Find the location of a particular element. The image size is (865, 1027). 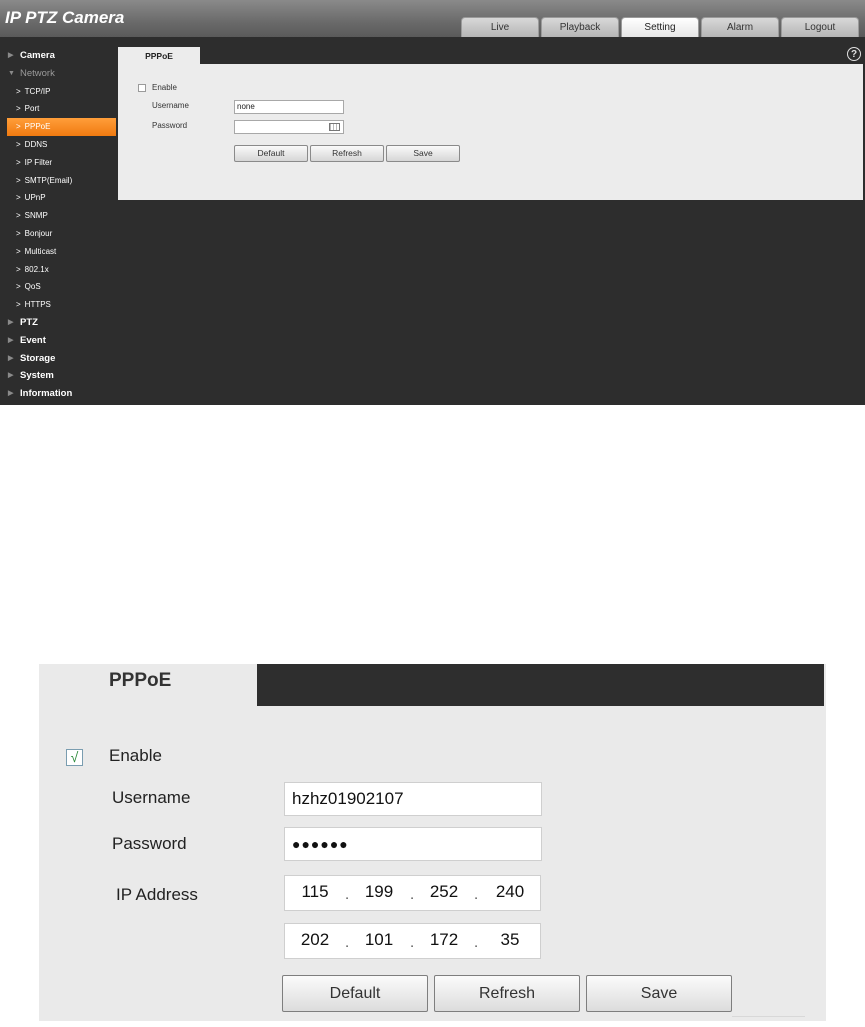

enable-checkbox: √ is located at coordinates (74, 757).